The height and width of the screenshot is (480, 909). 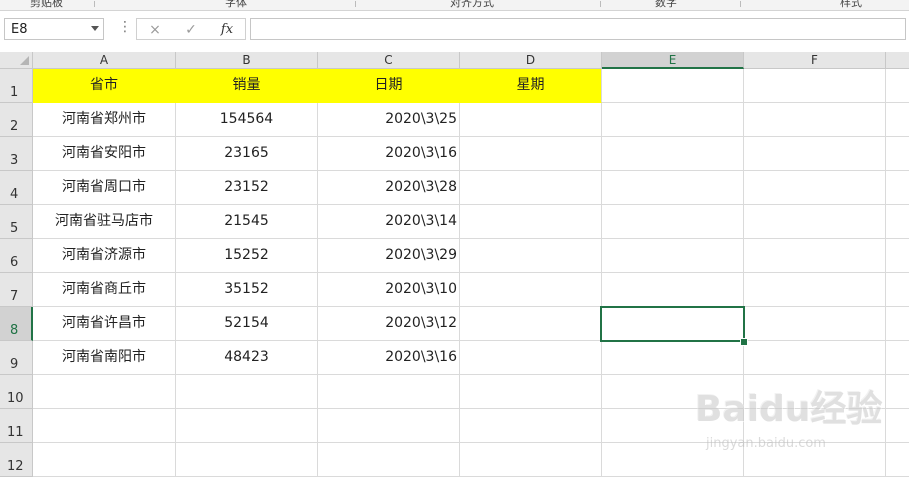 I want to click on column-header-b: B, so click(x=247, y=60).